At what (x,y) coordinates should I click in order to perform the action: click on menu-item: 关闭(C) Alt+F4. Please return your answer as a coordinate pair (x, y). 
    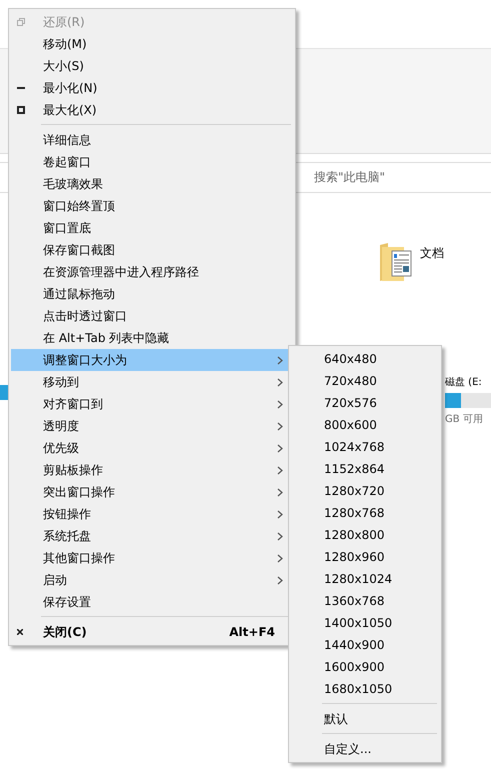
    Looking at the image, I should click on (152, 632).